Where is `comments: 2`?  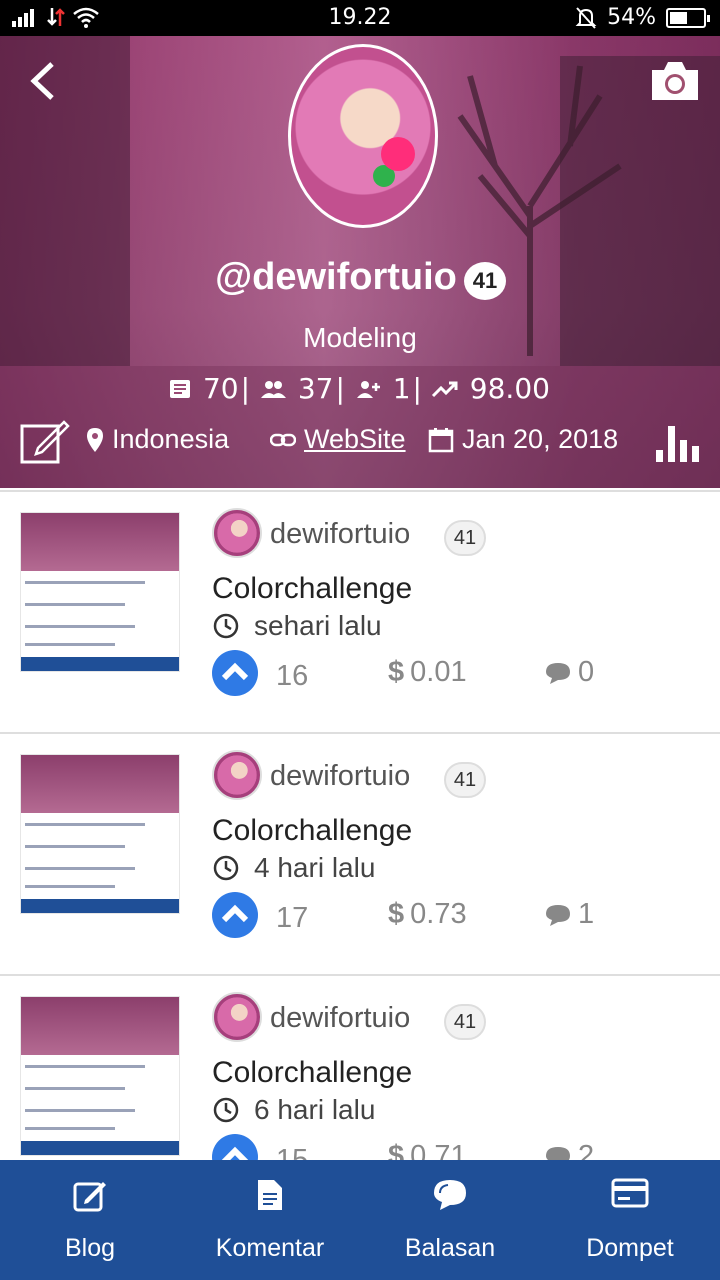 comments: 2 is located at coordinates (569, 1150).